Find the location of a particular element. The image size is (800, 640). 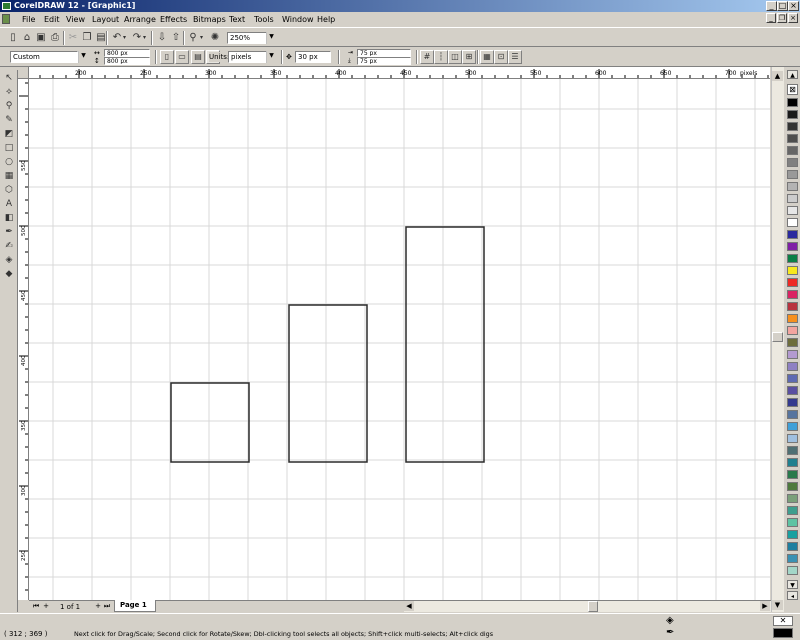

new-icon: ▯ is located at coordinates (13, 37).